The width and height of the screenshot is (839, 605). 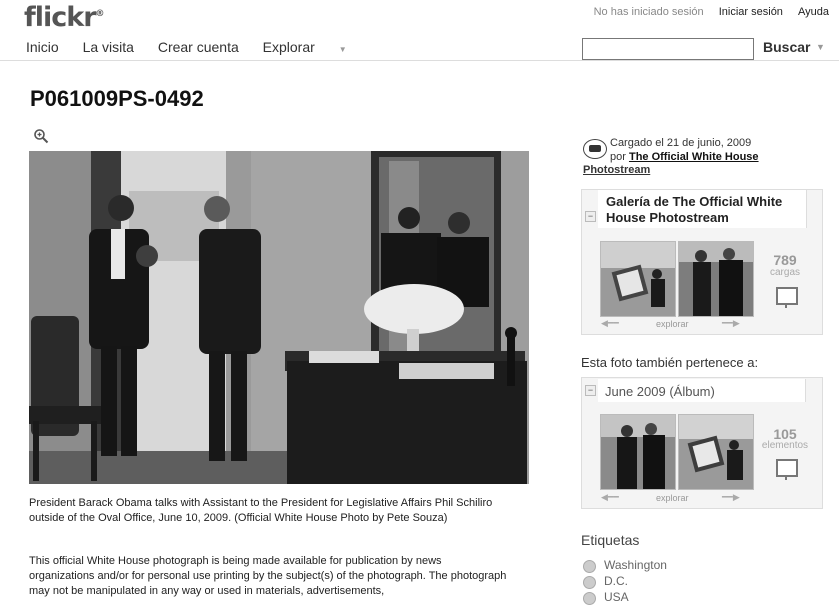 I want to click on photo-title: P061009PS-0492, so click(x=117, y=98).